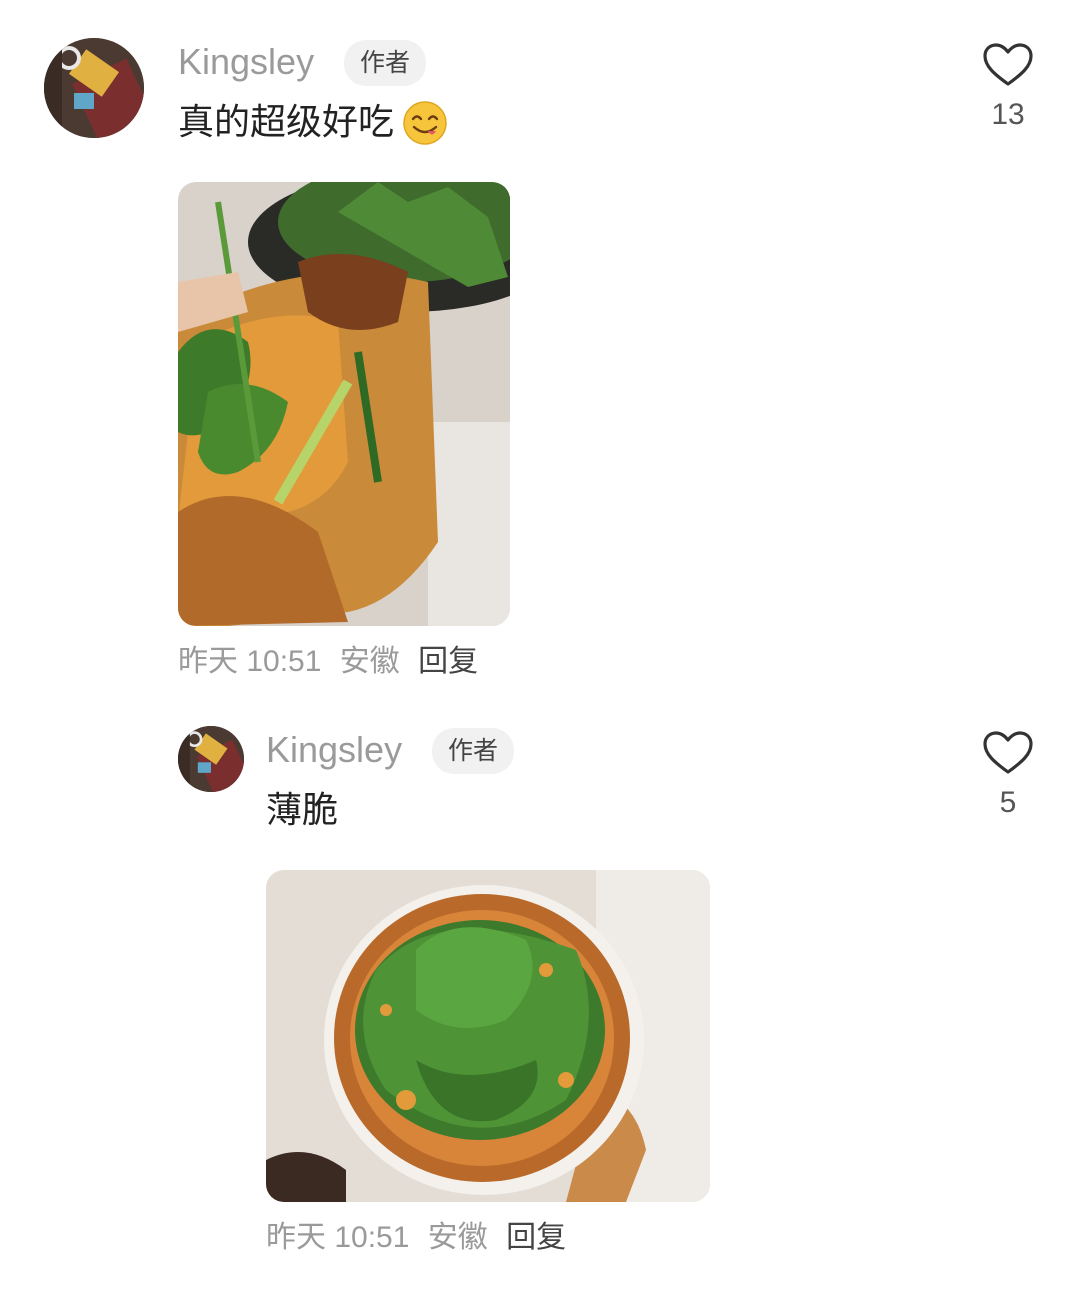 Image resolution: width=1080 pixels, height=1290 pixels. I want to click on like-button: 13, so click(1008, 87).